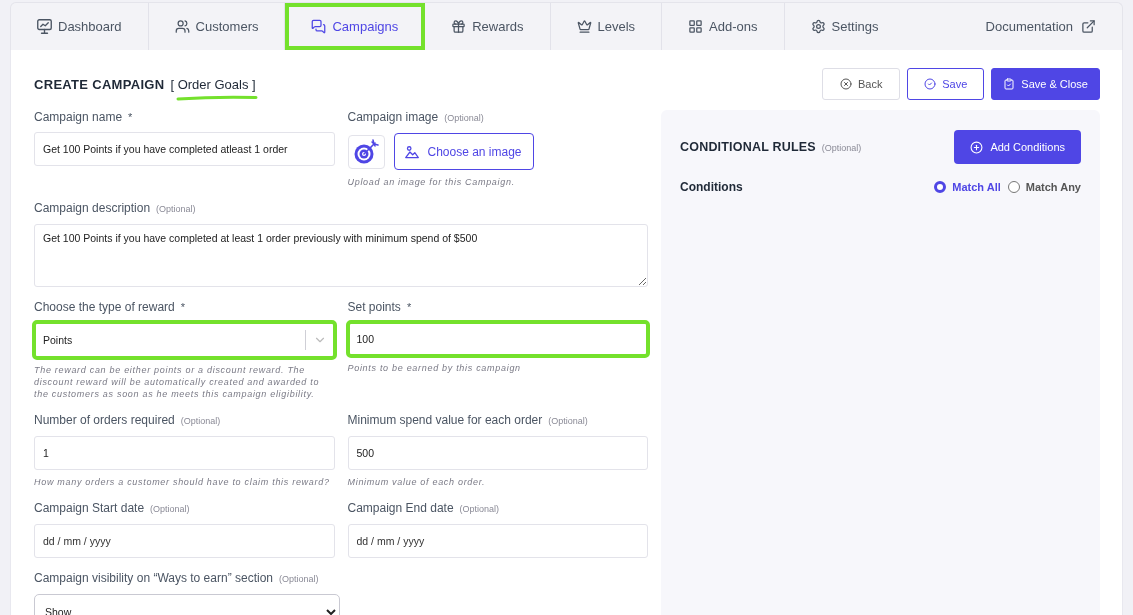 The height and width of the screenshot is (615, 1133). Describe the element at coordinates (748, 147) in the screenshot. I see `section-title: CONDITIONAL RULES` at that location.